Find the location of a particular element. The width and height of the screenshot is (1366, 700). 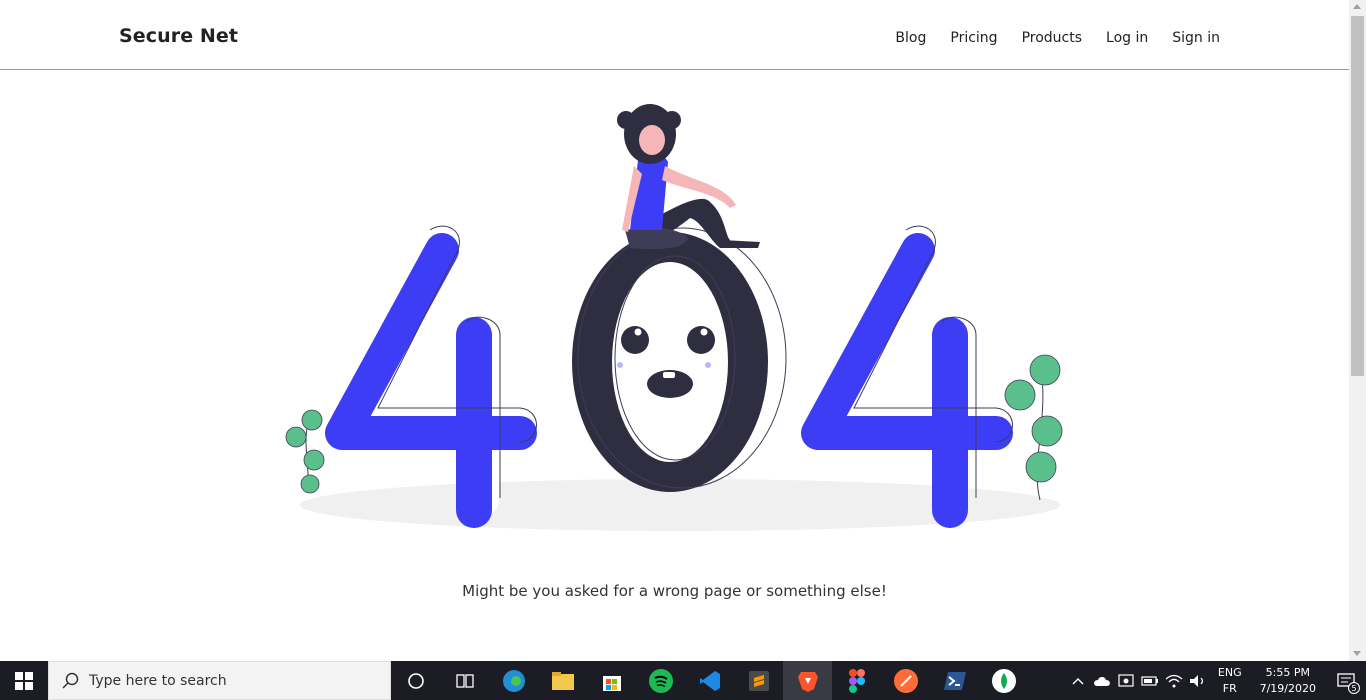

search-placeholder: Type here to search is located at coordinates (158, 680).